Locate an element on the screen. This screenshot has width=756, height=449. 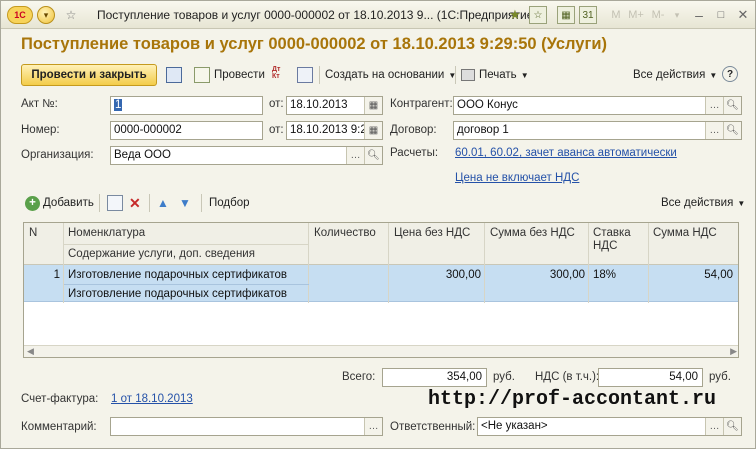
history-icon: ☆ is located at coordinates (538, 15).